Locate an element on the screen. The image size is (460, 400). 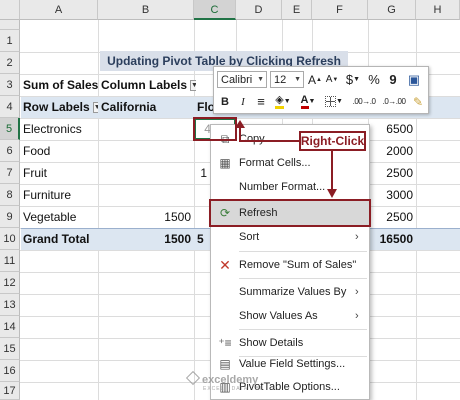
watermark: exceldemy EXCEL · DATA · BI is located at coordinates (223, 381).